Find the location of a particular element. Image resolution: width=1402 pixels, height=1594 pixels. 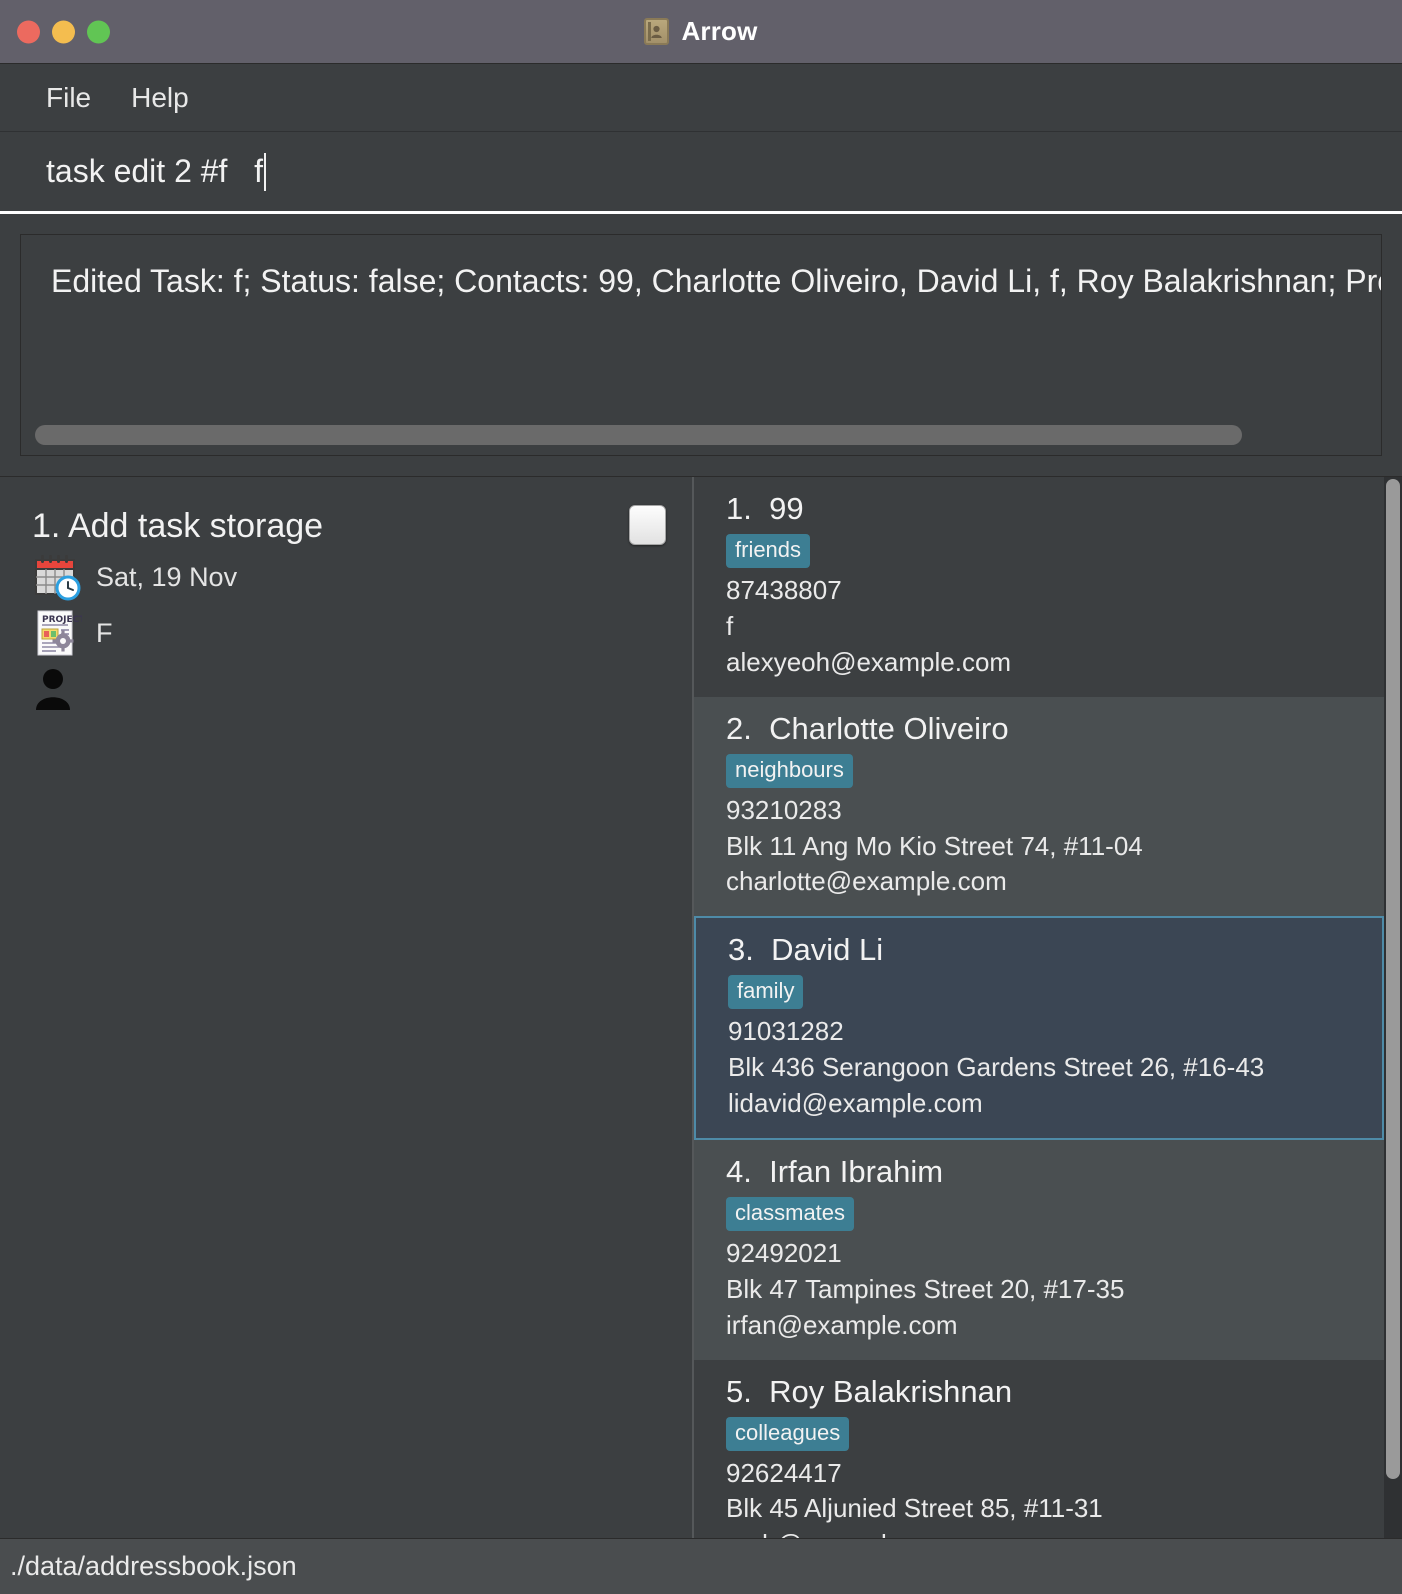

maximize-button is located at coordinates (98, 31).